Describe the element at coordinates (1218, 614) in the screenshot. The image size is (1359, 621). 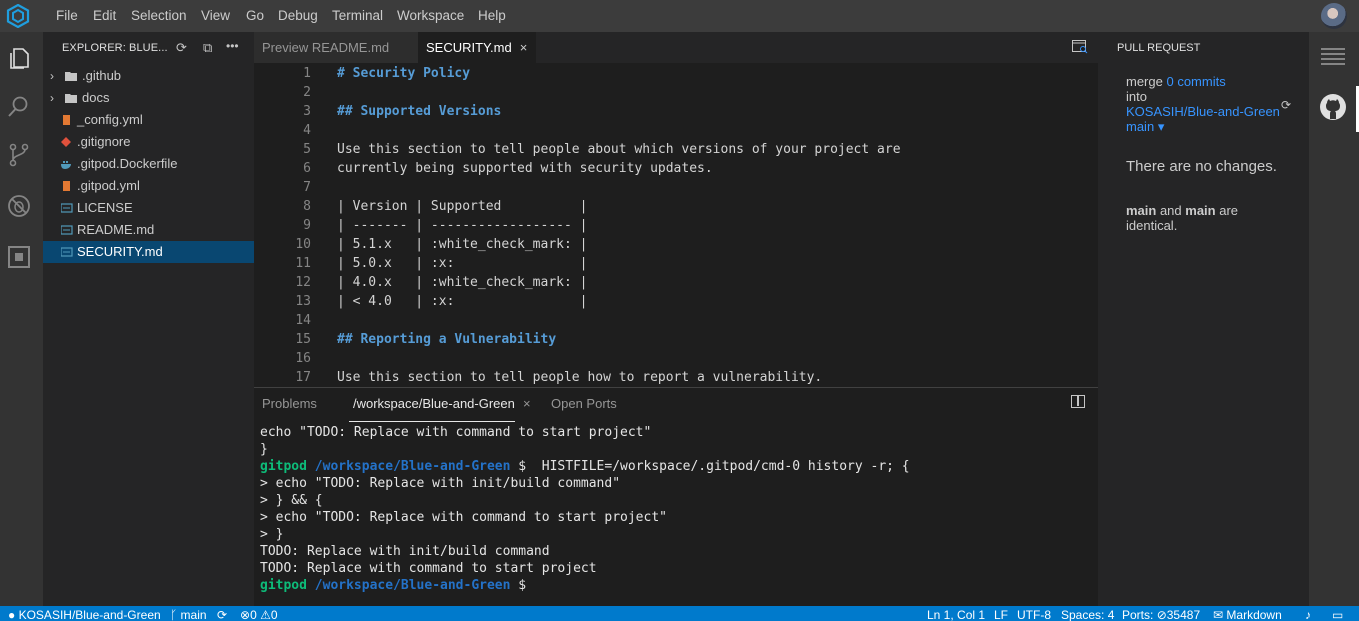
I see `comment-icon: ✉` at that location.